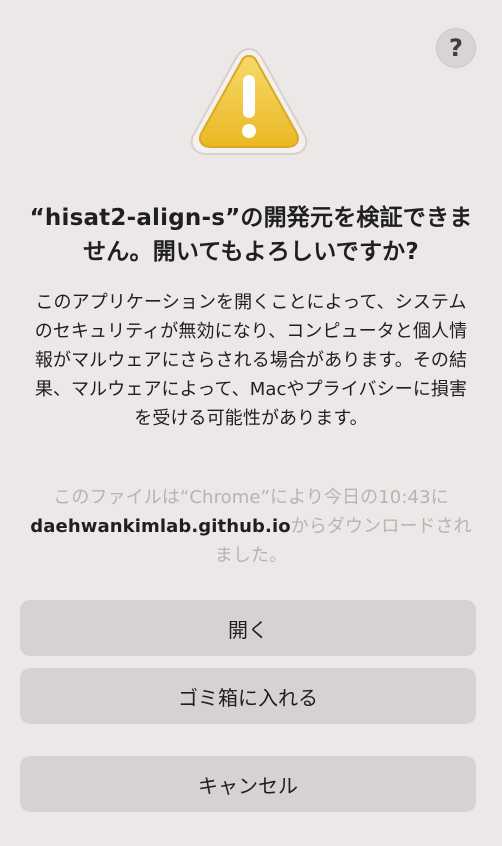 This screenshot has width=502, height=846. I want to click on question-mark-icon: ?, so click(456, 48).